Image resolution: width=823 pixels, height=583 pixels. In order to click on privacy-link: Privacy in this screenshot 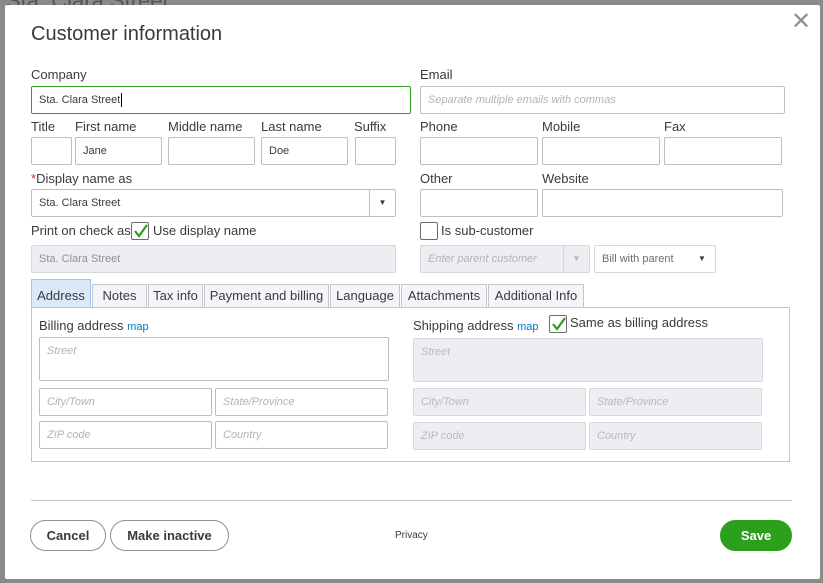, I will do `click(411, 535)`.